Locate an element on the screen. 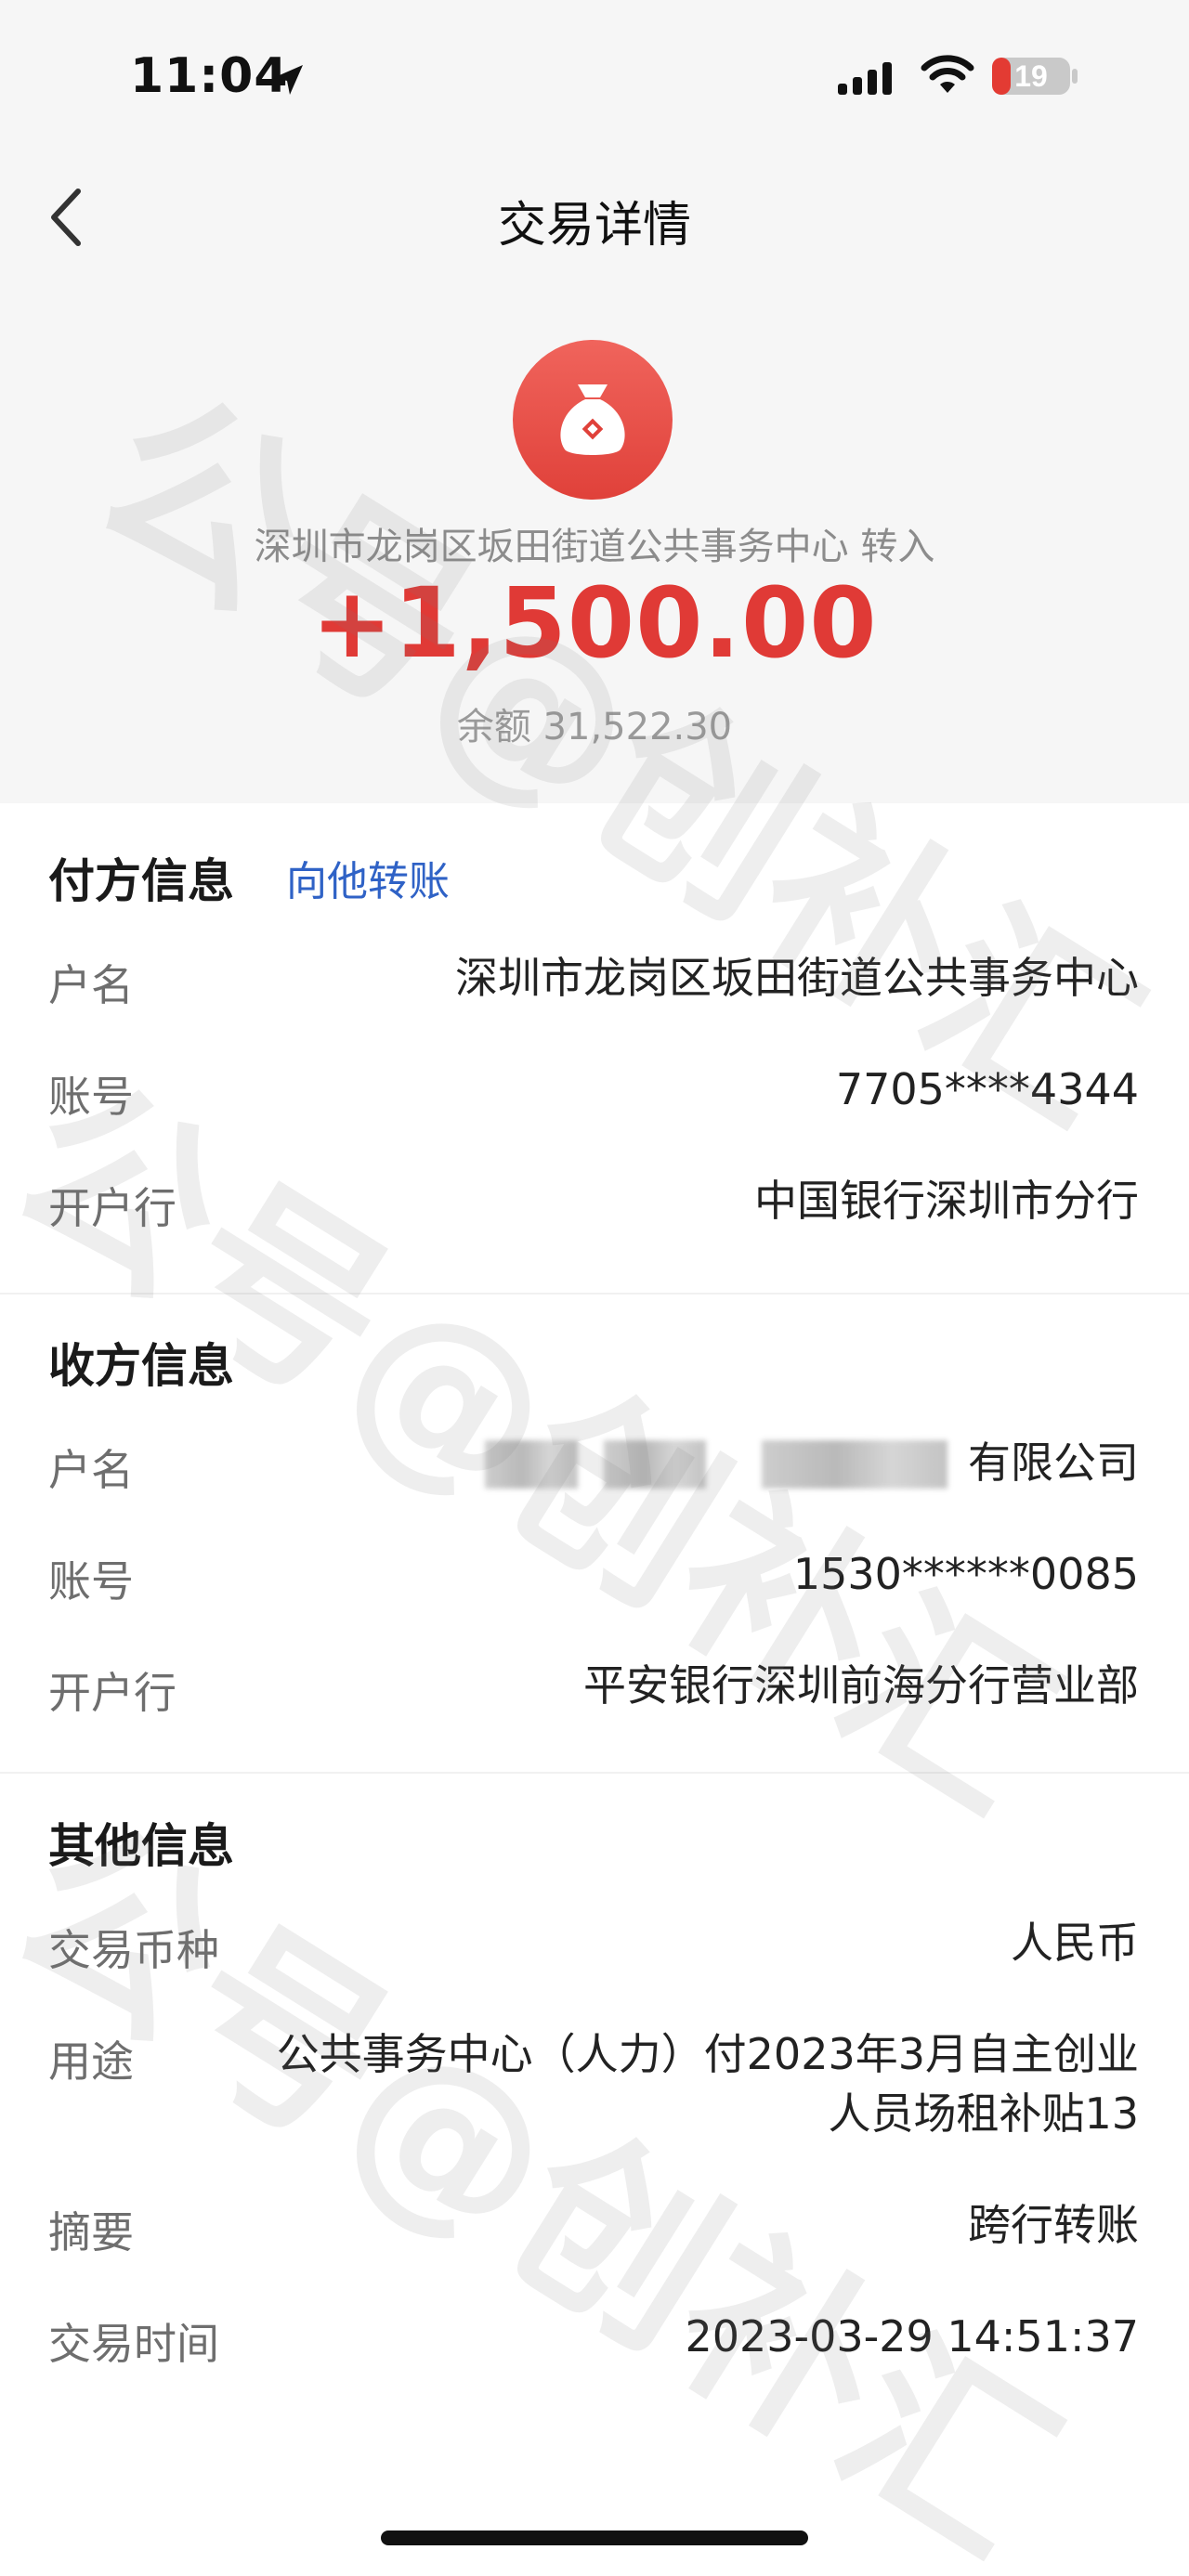  currency-label: 交易币种 is located at coordinates (134, 1950).